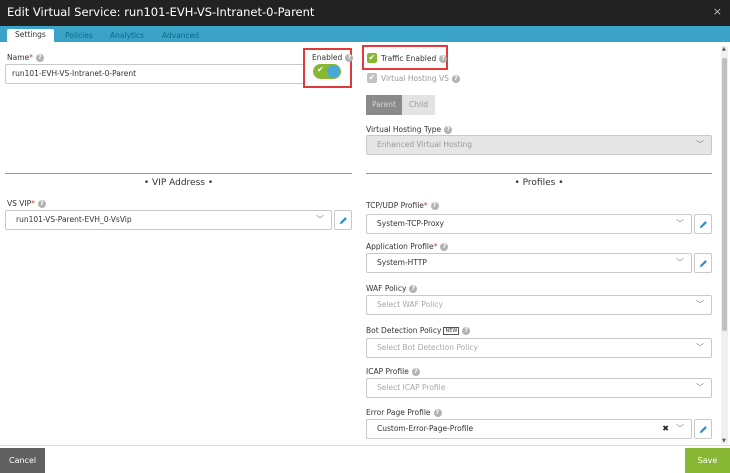  Describe the element at coordinates (529, 429) in the screenshot. I see `error-page-profile-select: Custom-Error-Page-Profile ✖ ﹀` at that location.